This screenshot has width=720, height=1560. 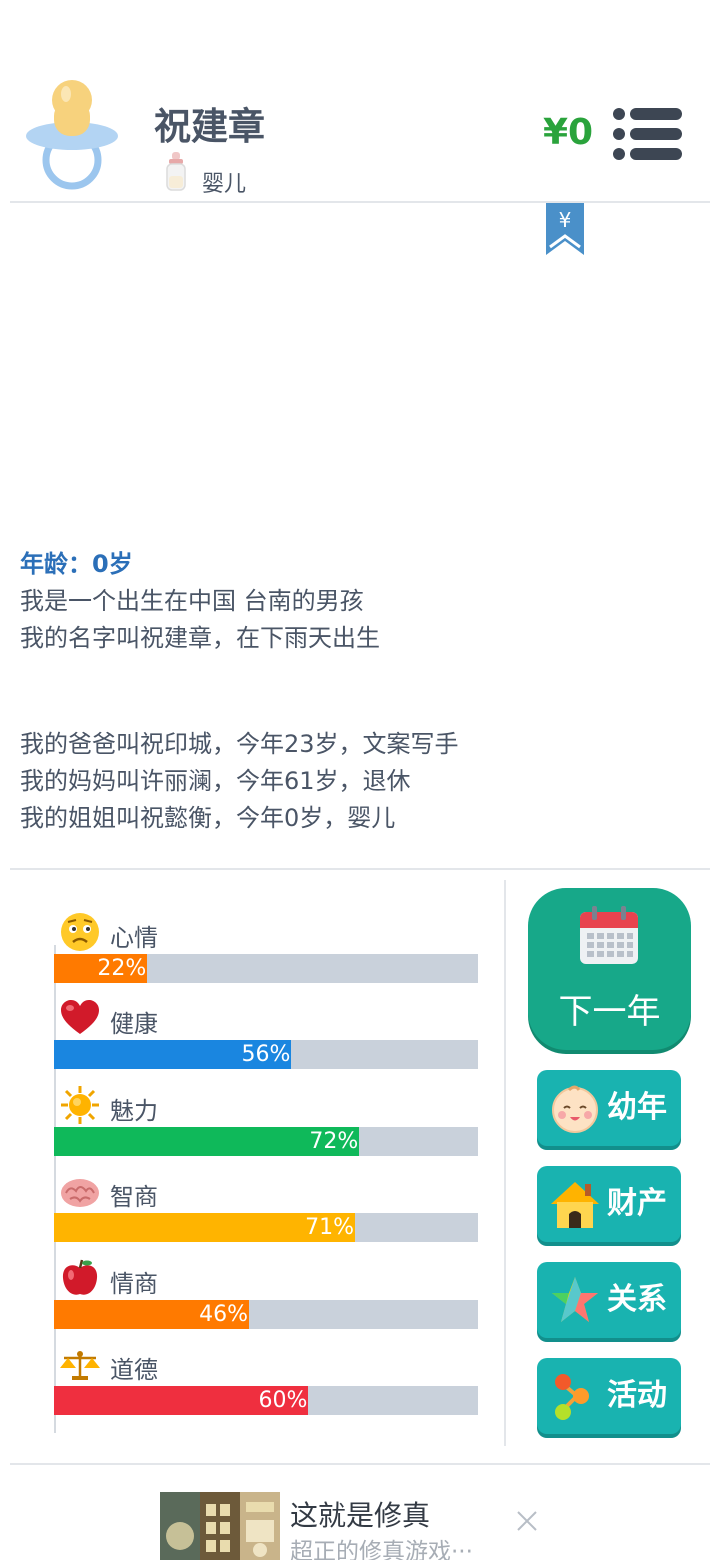 What do you see at coordinates (637, 1299) in the screenshot?
I see `relations-label: 关系` at bounding box center [637, 1299].